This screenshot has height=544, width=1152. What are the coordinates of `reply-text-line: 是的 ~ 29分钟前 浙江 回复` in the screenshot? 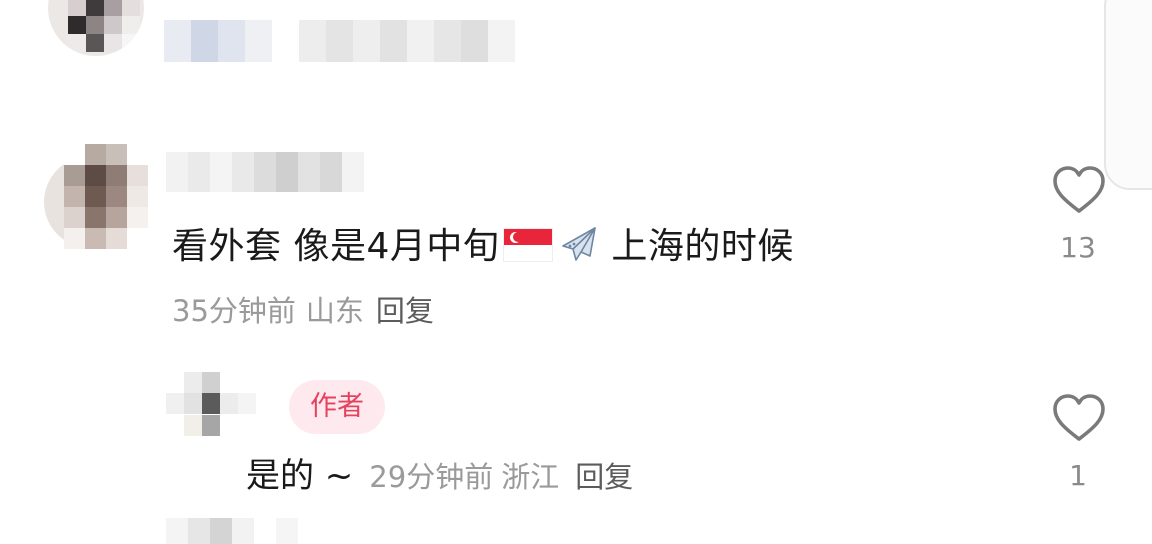 It's located at (439, 476).